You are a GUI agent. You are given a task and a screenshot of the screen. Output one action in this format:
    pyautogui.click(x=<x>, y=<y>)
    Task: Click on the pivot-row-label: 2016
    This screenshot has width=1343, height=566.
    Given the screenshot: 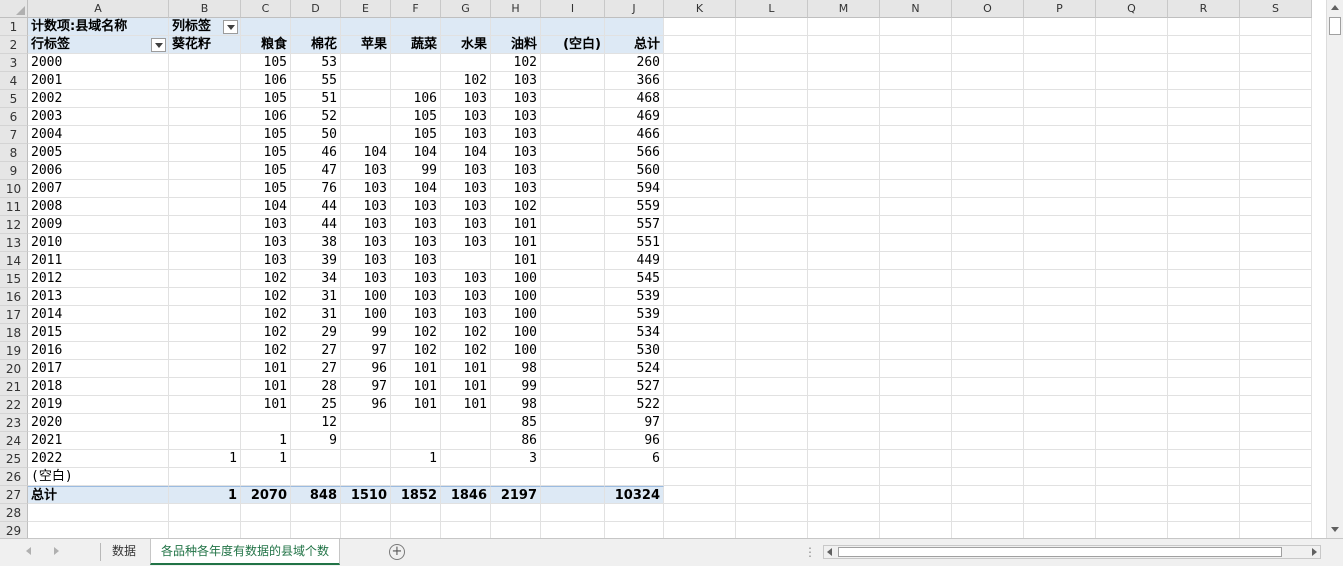 What is the action you would take?
    pyautogui.click(x=98, y=351)
    